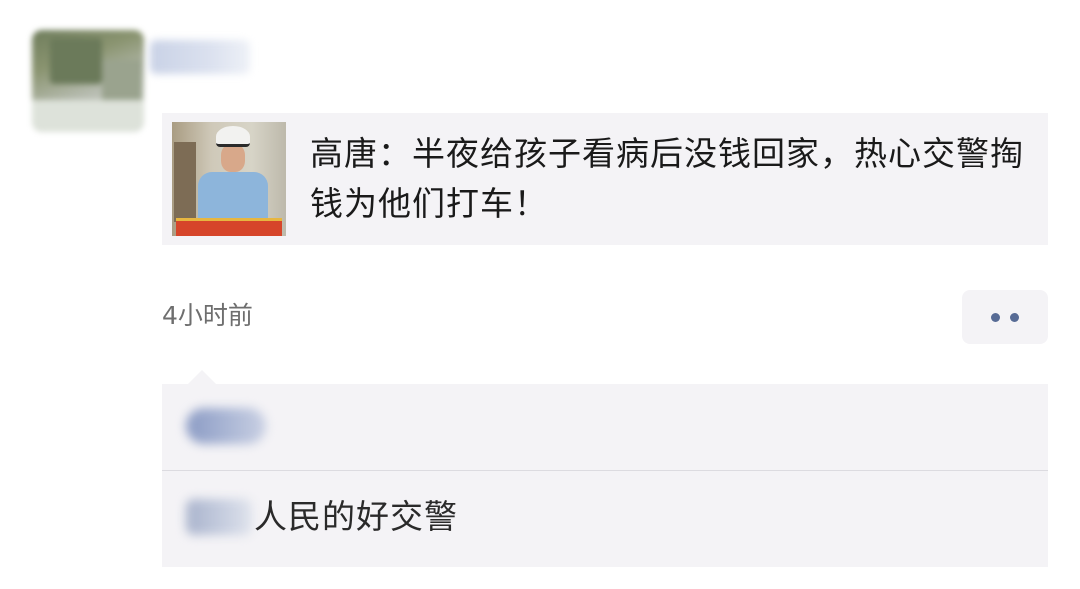  Describe the element at coordinates (226, 426) in the screenshot. I see `liker-name-blurred` at that location.